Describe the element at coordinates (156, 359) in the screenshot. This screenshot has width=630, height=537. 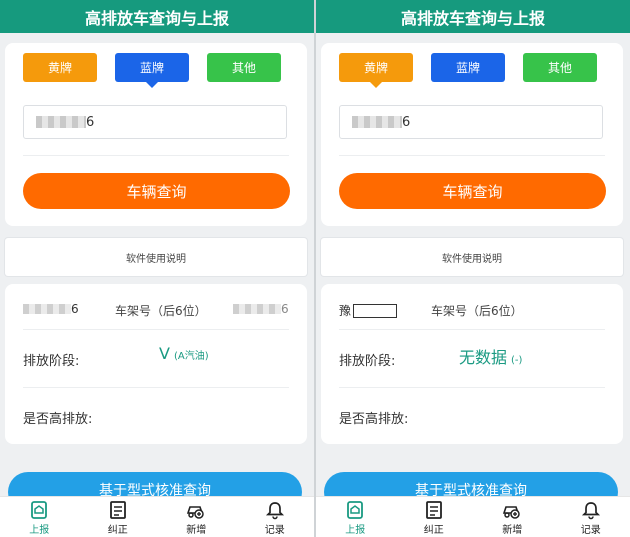
I see `emission-stage-row: 排放阶段: V (A汽油)` at that location.